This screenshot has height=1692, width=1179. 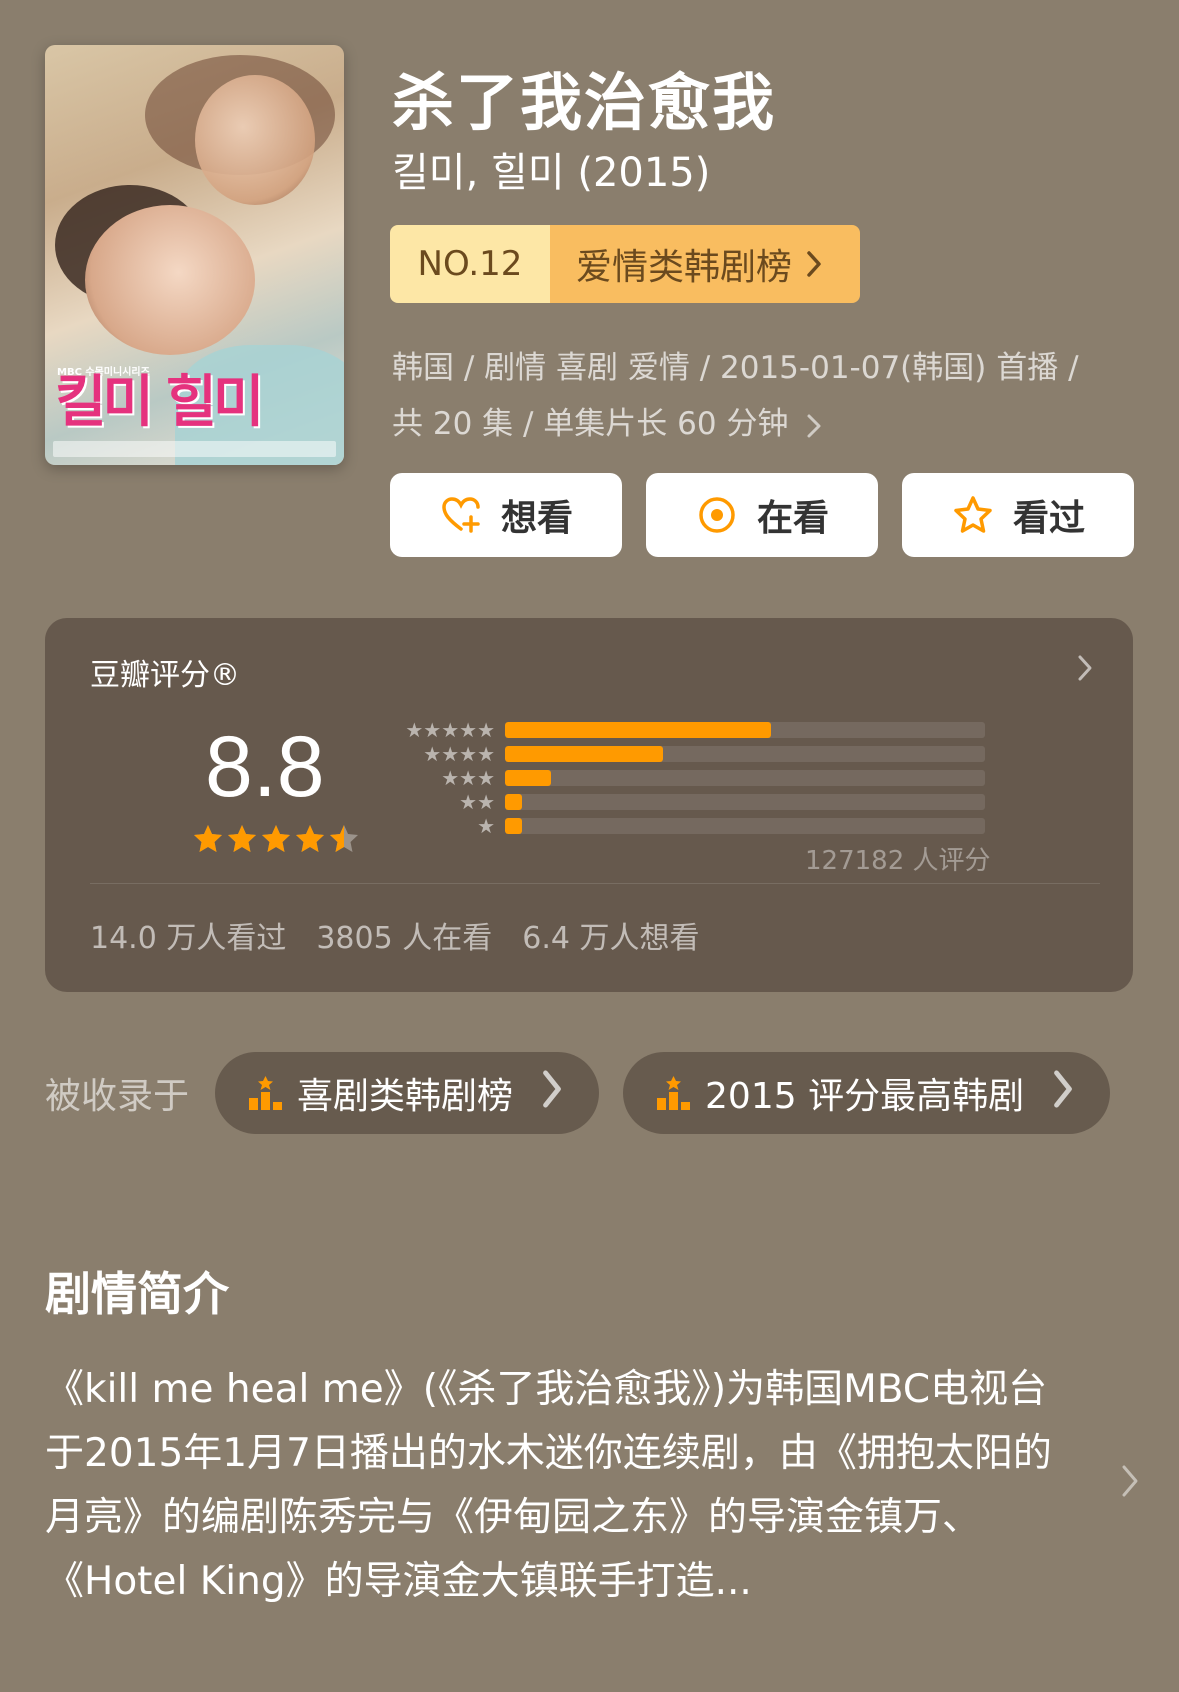 What do you see at coordinates (735, 368) in the screenshot?
I see `meta-line-1: 韩国 / 剧情 喜剧 爱情 / 2015-01-07(韩国) 首播 /` at bounding box center [735, 368].